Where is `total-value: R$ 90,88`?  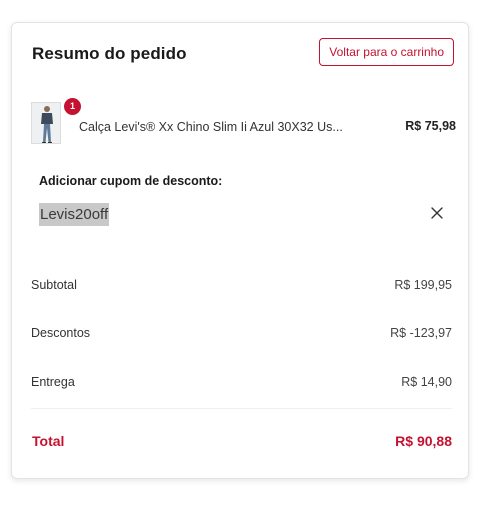
total-value: R$ 90,88 is located at coordinates (423, 441).